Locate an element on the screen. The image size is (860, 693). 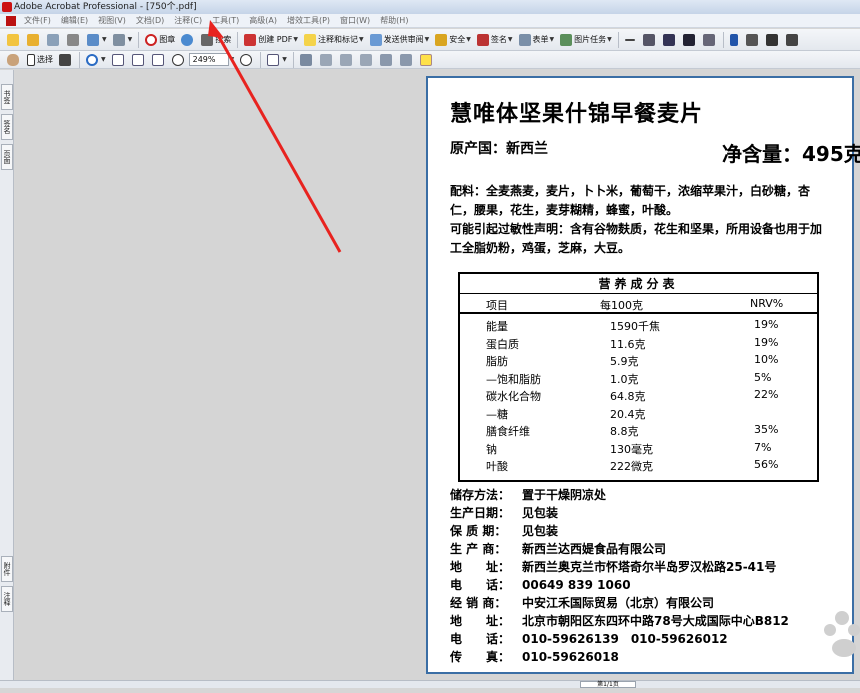
search-button: 搜索 is located at coordinates (216, 40).